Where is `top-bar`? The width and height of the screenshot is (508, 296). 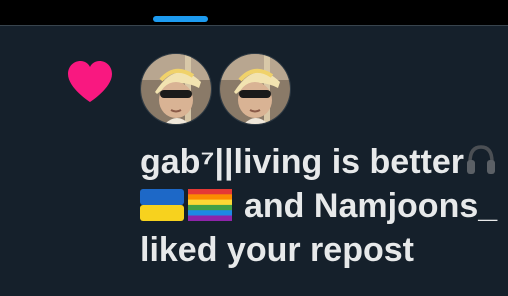 top-bar is located at coordinates (254, 12).